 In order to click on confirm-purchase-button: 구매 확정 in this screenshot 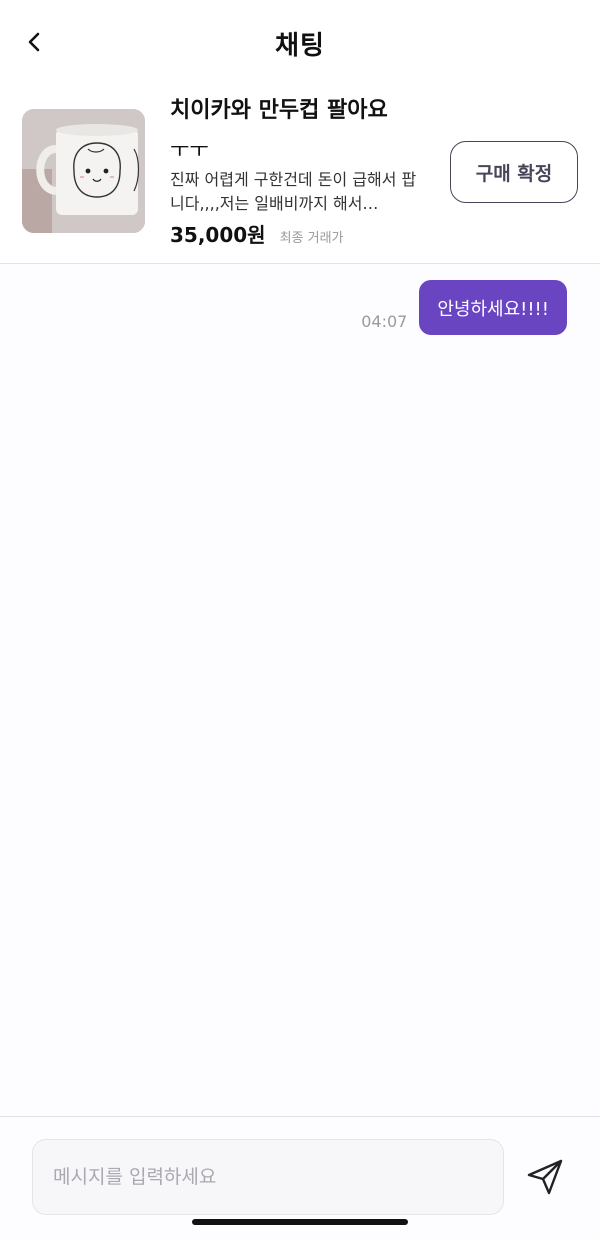, I will do `click(514, 172)`.